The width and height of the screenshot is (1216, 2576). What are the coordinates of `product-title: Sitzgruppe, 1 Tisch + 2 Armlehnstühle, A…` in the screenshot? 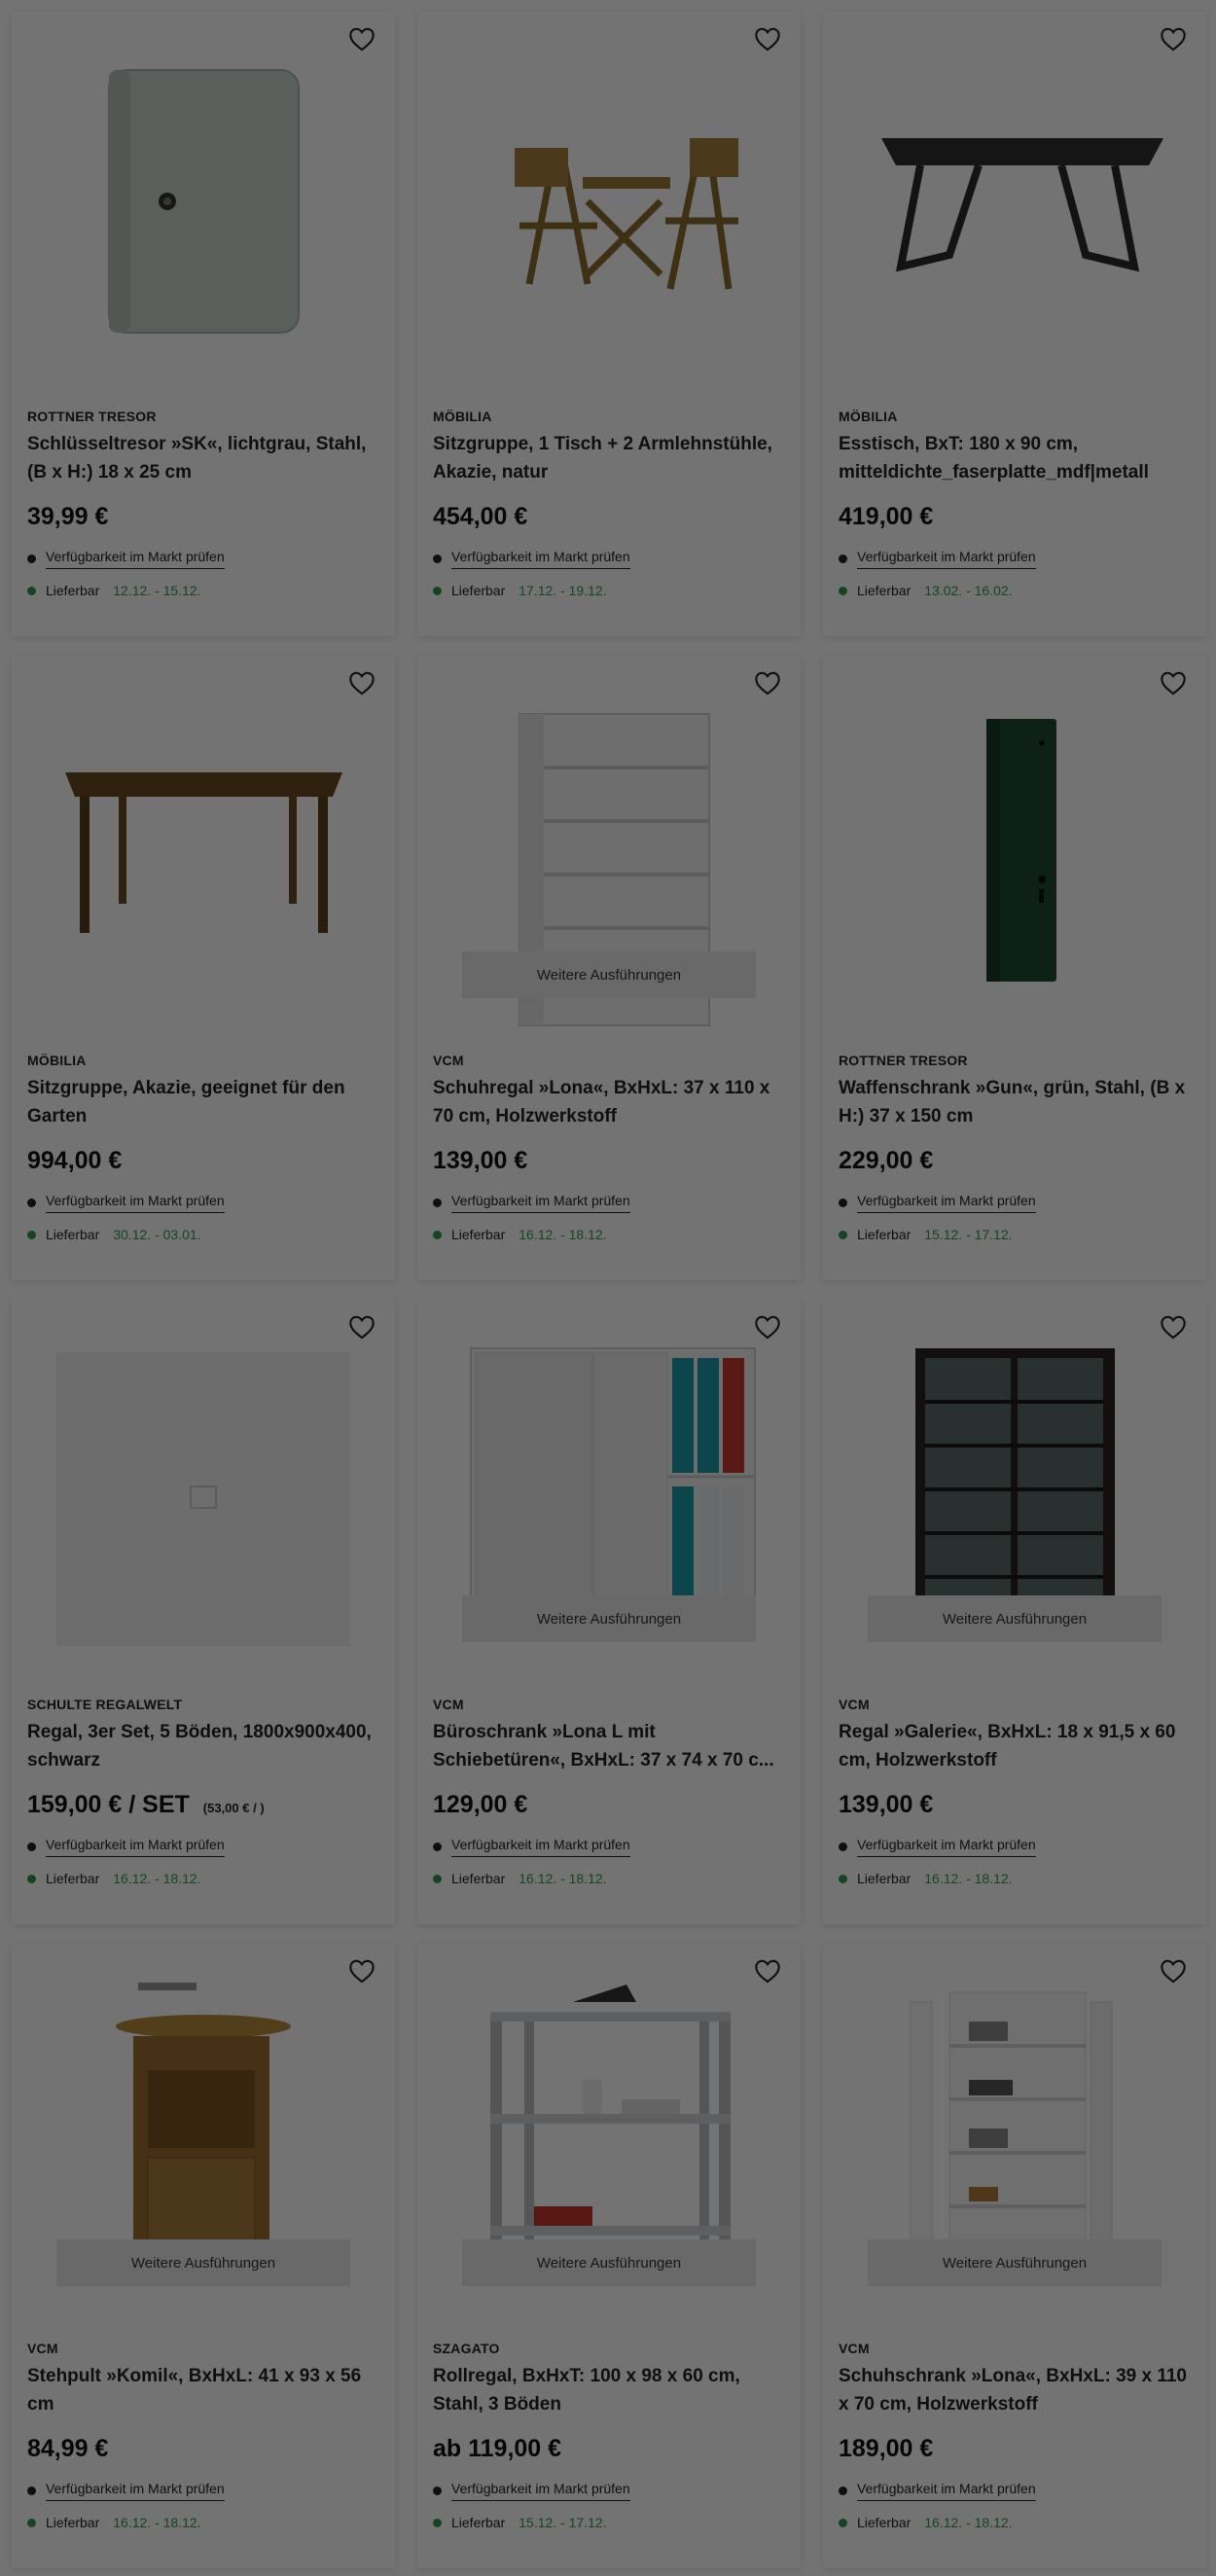 It's located at (609, 458).